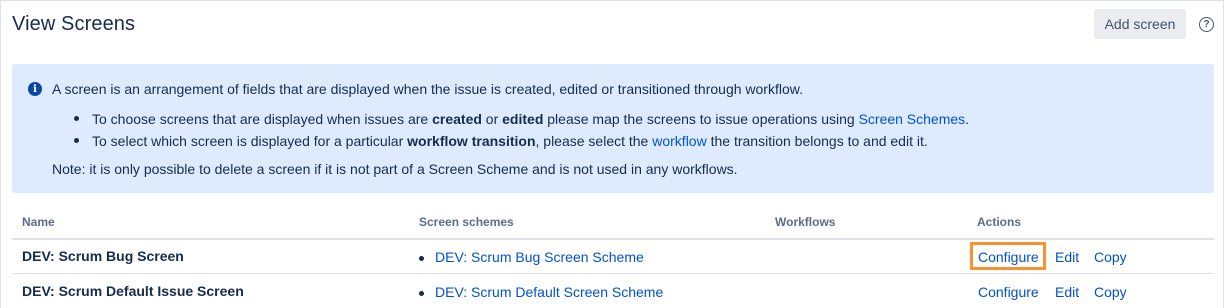  Describe the element at coordinates (471, 141) in the screenshot. I see `bullet-bold-workflow-transition: workflow transition` at that location.